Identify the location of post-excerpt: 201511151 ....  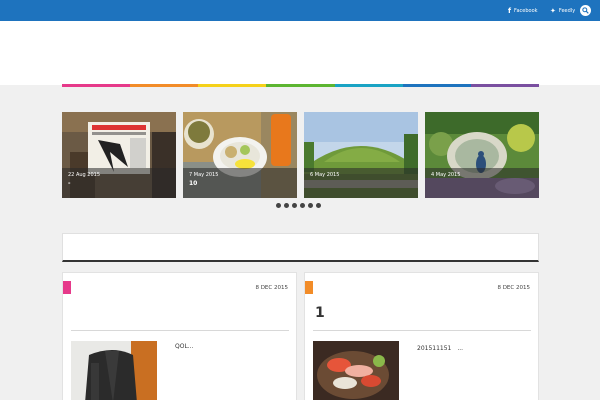
(440, 348).